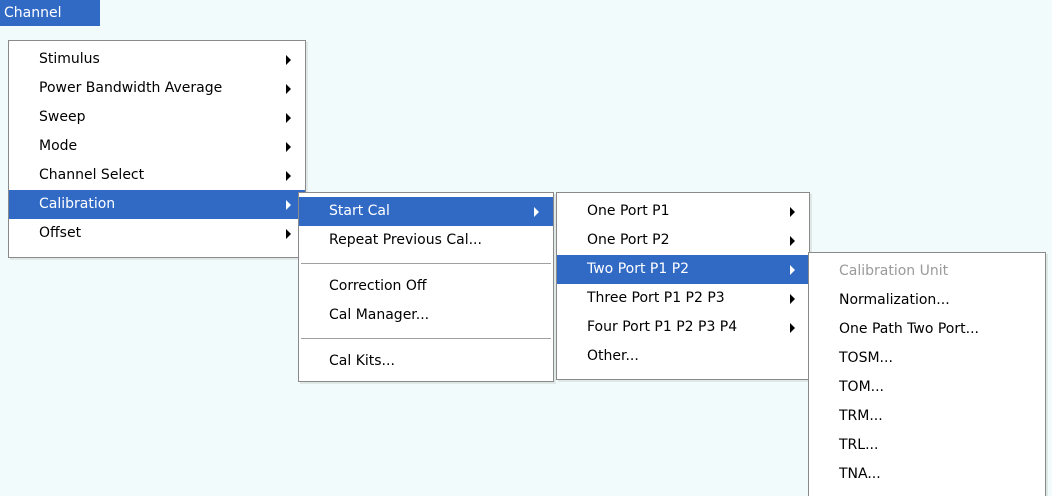 This screenshot has height=496, width=1052. Describe the element at coordinates (157, 117) in the screenshot. I see `menu-item-sweep: Sweep` at that location.